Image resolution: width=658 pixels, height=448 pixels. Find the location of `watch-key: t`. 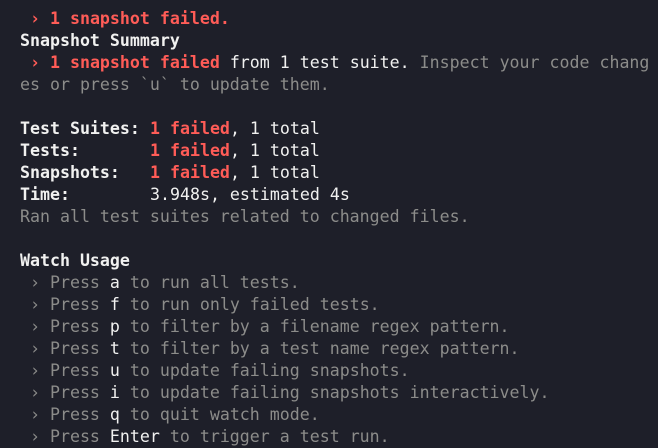

watch-key: t is located at coordinates (114, 348).